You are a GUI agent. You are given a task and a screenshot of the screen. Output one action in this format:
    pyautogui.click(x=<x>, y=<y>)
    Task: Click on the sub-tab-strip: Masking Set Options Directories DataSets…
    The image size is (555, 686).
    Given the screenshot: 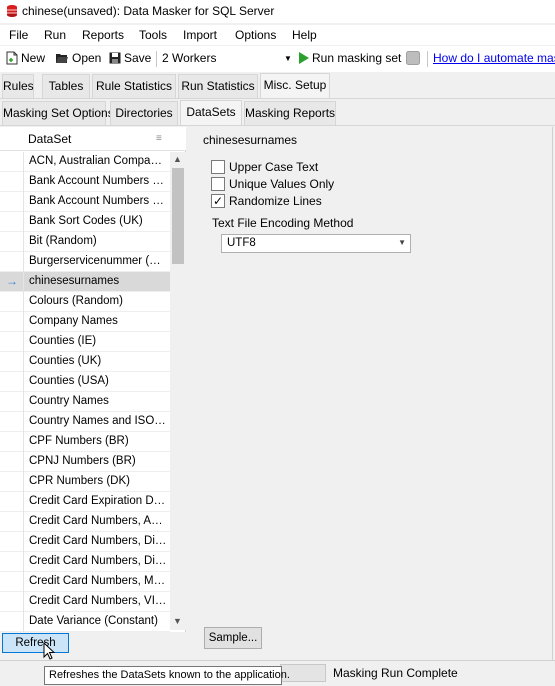 What is the action you would take?
    pyautogui.click(x=277, y=112)
    